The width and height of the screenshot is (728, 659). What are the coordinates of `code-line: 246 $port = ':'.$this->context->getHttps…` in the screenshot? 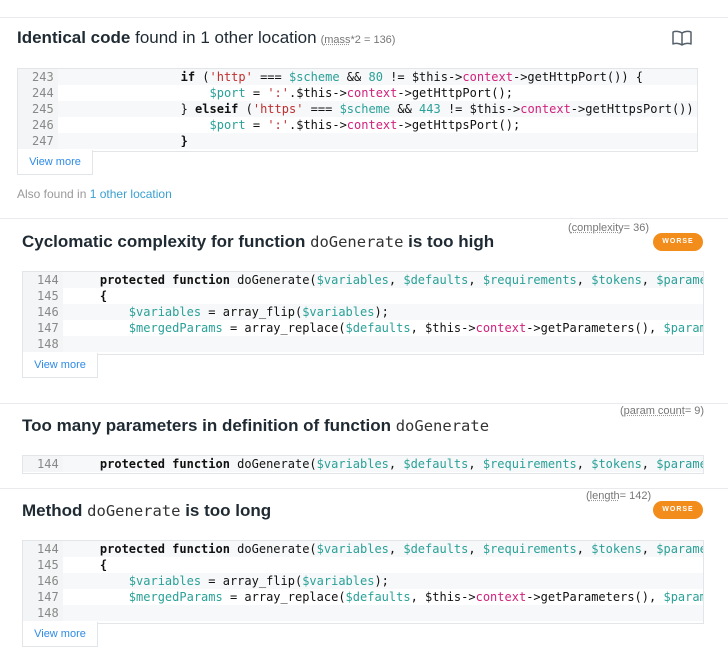 It's located at (357, 125).